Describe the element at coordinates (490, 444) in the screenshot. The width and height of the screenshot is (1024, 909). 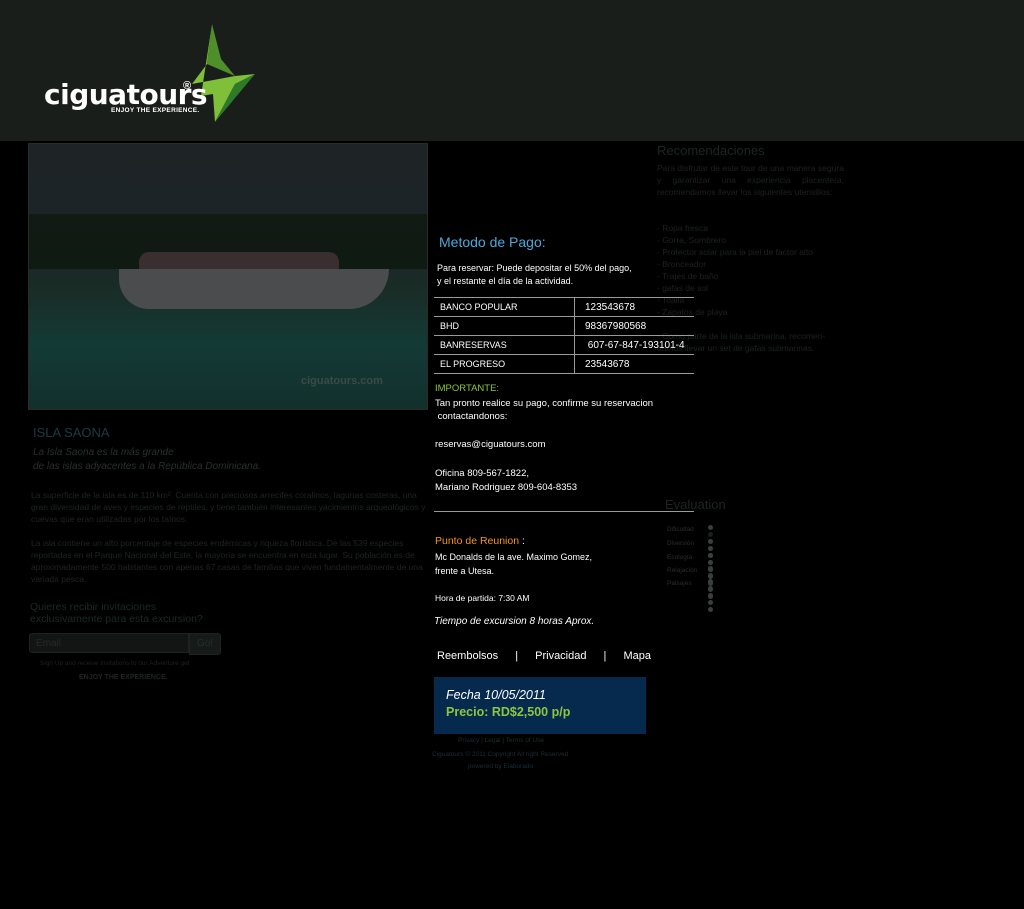
I see `reservation-email-link: reservas@ciguatours.com` at that location.